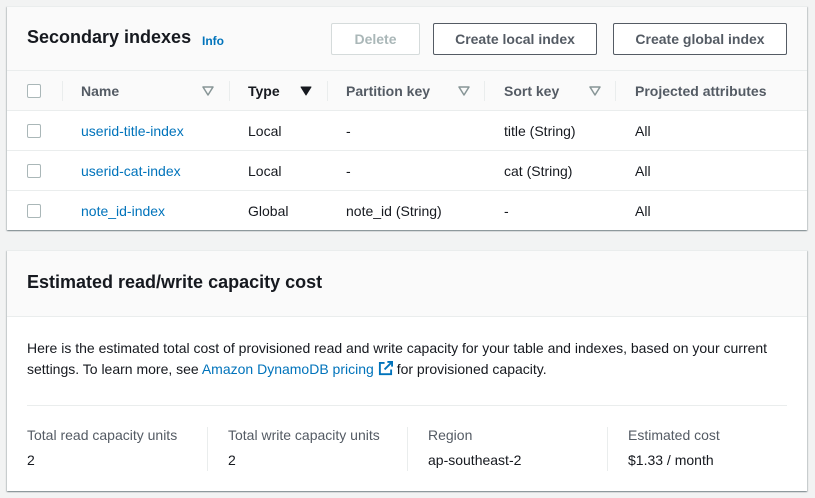 Image resolution: width=815 pixels, height=498 pixels. What do you see at coordinates (671, 460) in the screenshot?
I see `metric-value: $1.33 / month` at bounding box center [671, 460].